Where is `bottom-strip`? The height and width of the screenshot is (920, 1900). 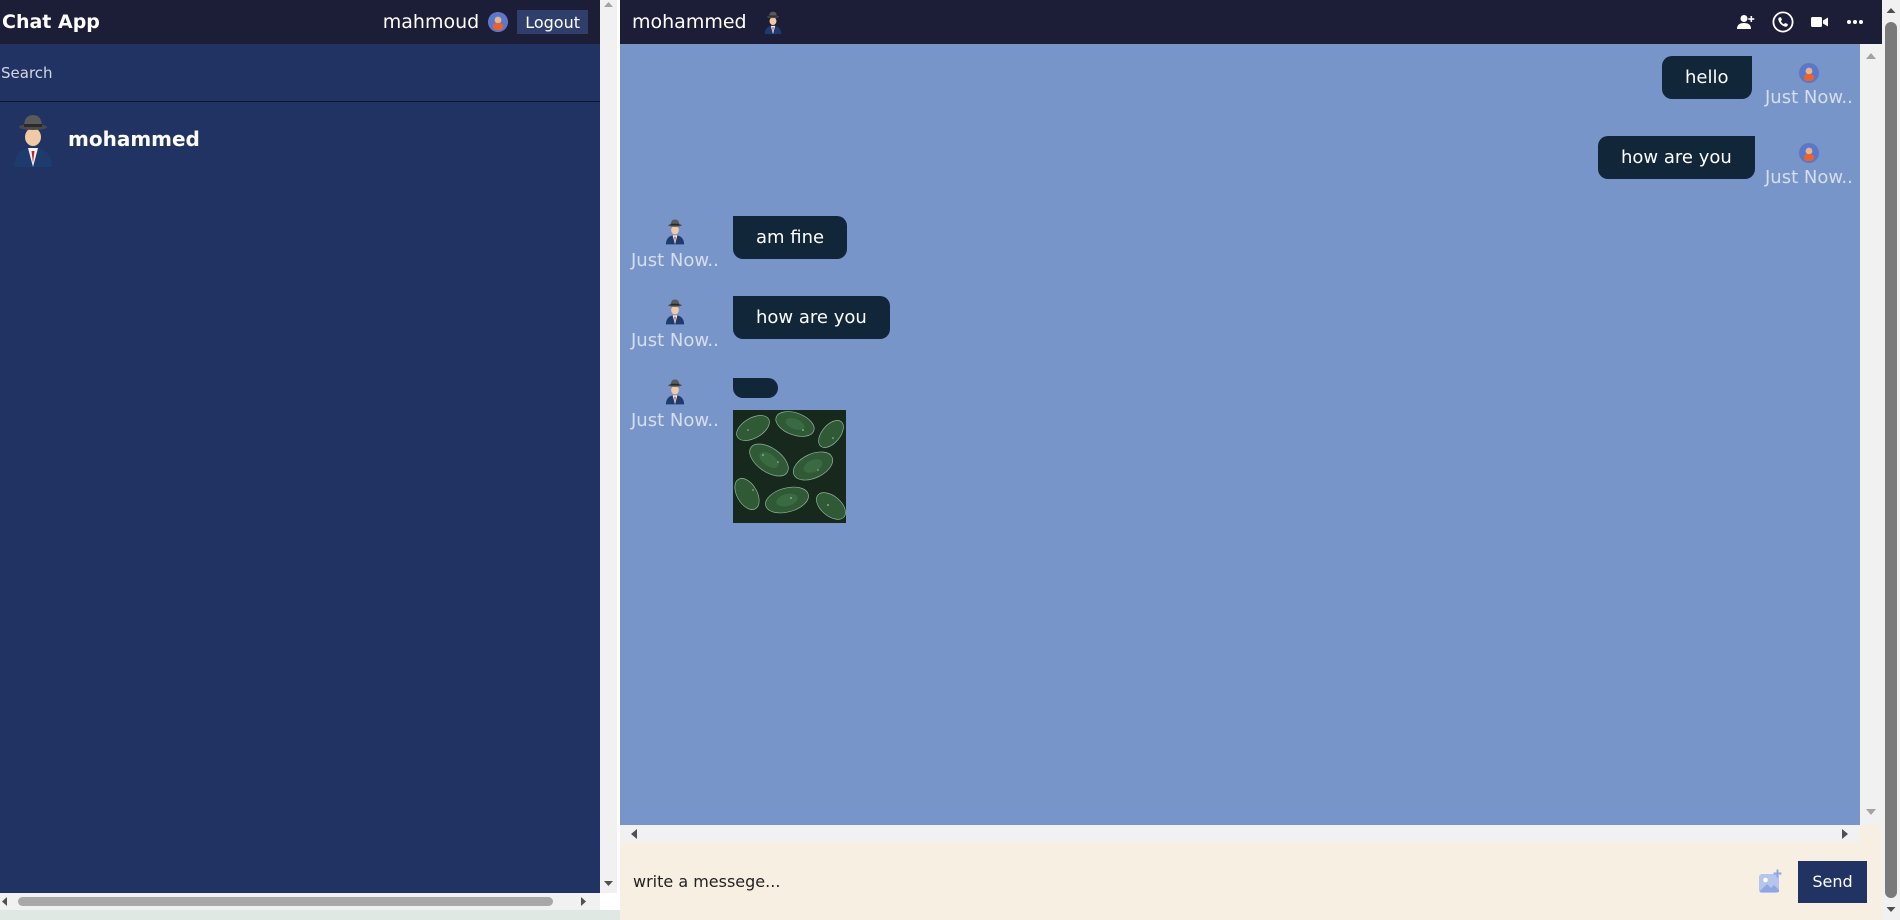
bottom-strip is located at coordinates (310, 915).